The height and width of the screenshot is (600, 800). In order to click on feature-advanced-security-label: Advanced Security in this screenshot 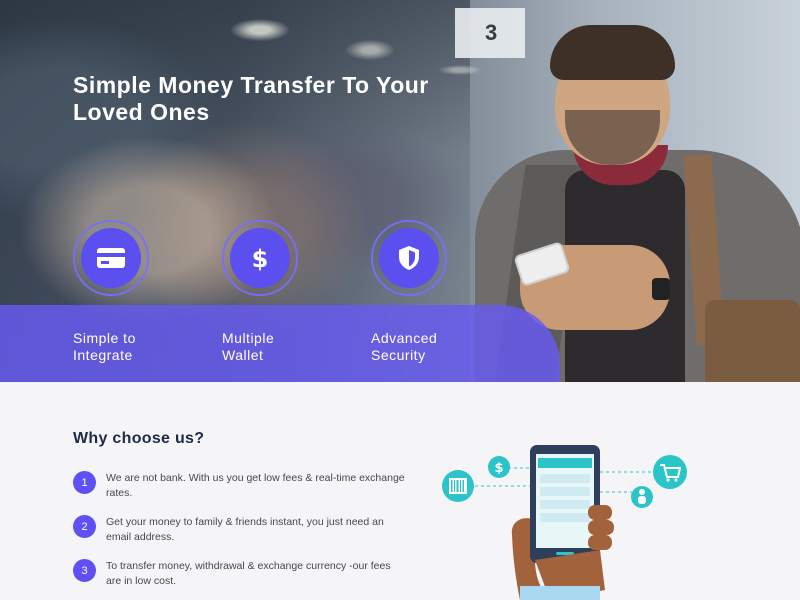, I will do `click(404, 346)`.